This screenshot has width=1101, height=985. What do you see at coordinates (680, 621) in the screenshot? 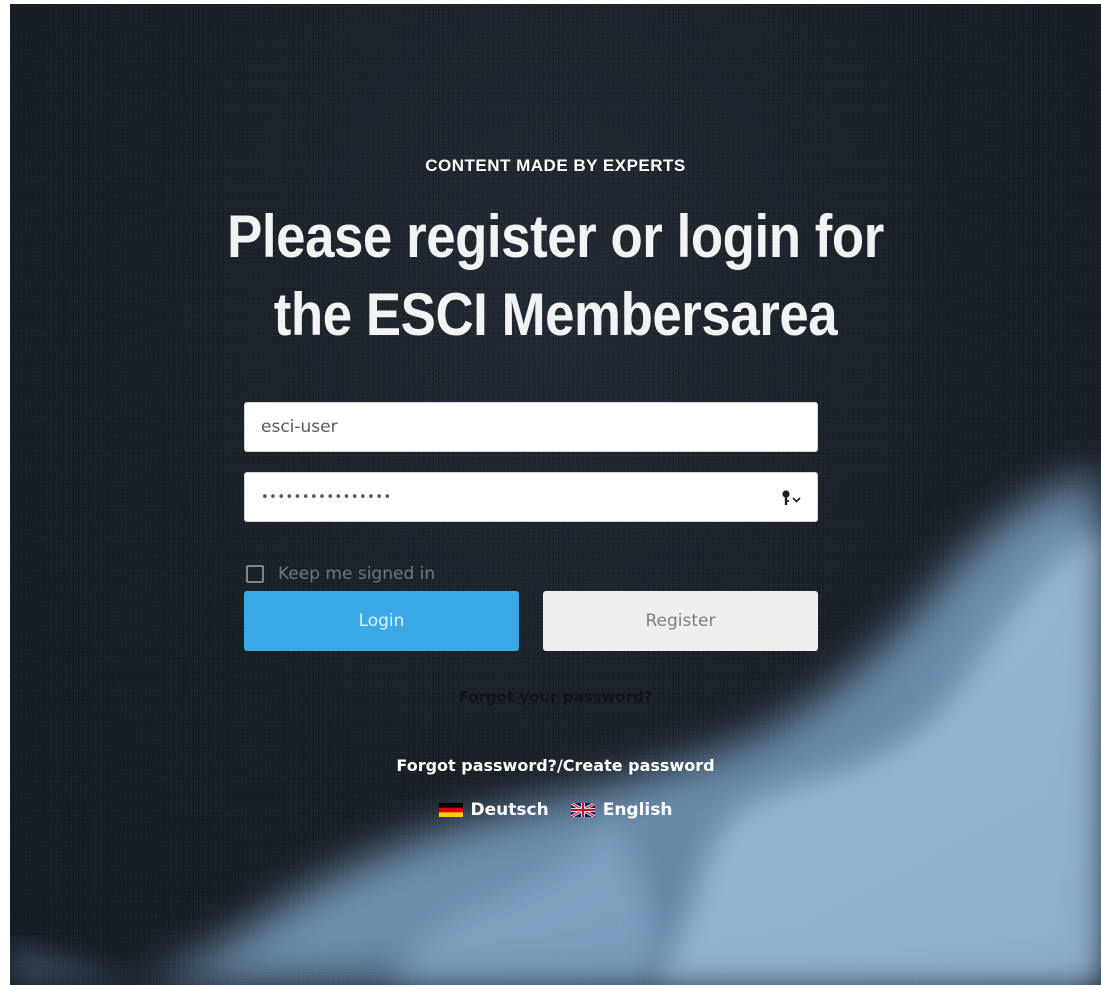
I see `register-button: Register` at bounding box center [680, 621].